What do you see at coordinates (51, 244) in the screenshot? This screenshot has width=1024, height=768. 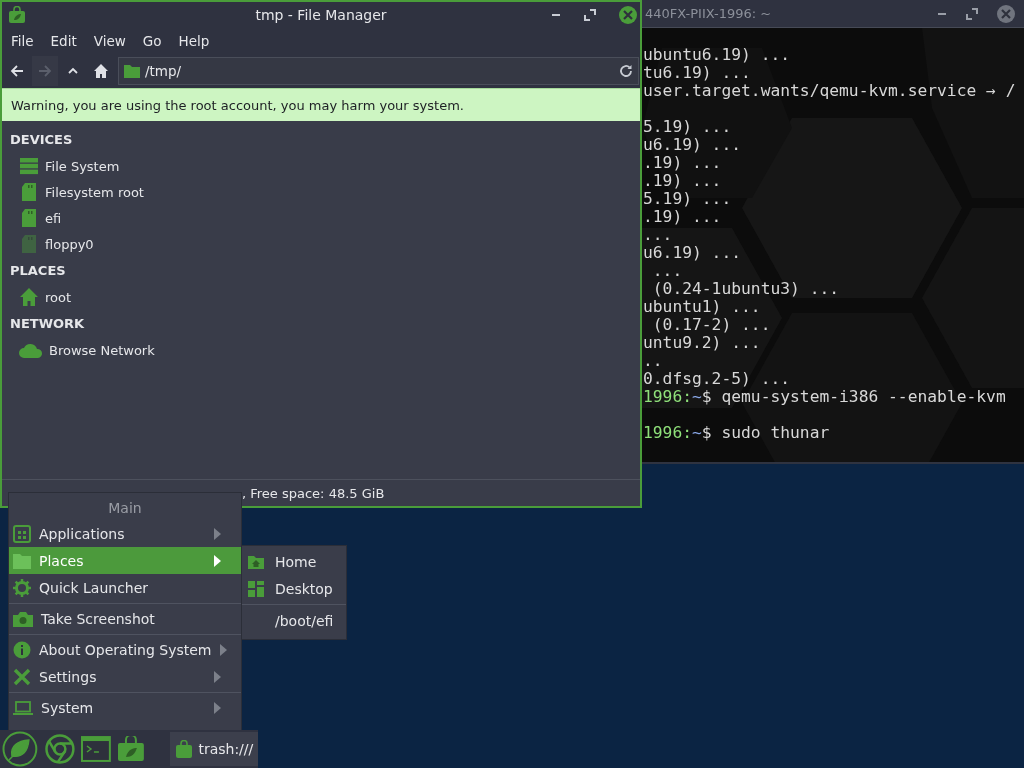 I see `sidebar-item: floppy0` at bounding box center [51, 244].